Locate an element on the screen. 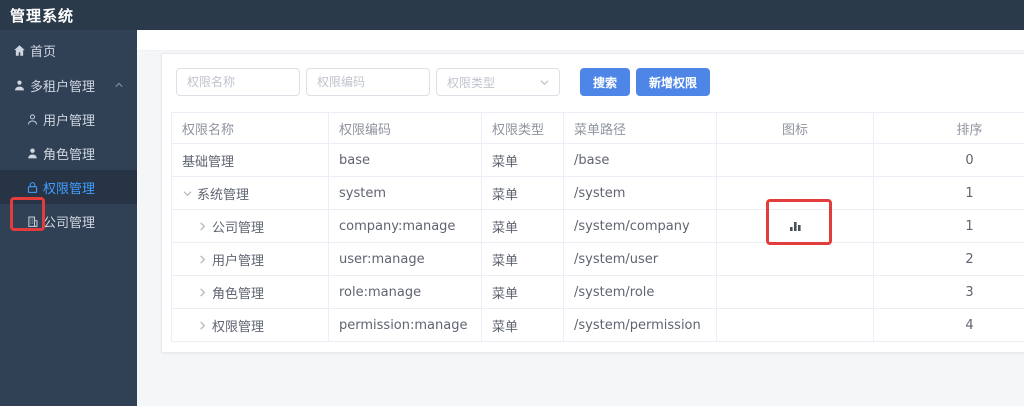 This screenshot has width=1024, height=406. table-row: 公司管理 company:manage 菜单 /system/company 1 is located at coordinates (597, 226).